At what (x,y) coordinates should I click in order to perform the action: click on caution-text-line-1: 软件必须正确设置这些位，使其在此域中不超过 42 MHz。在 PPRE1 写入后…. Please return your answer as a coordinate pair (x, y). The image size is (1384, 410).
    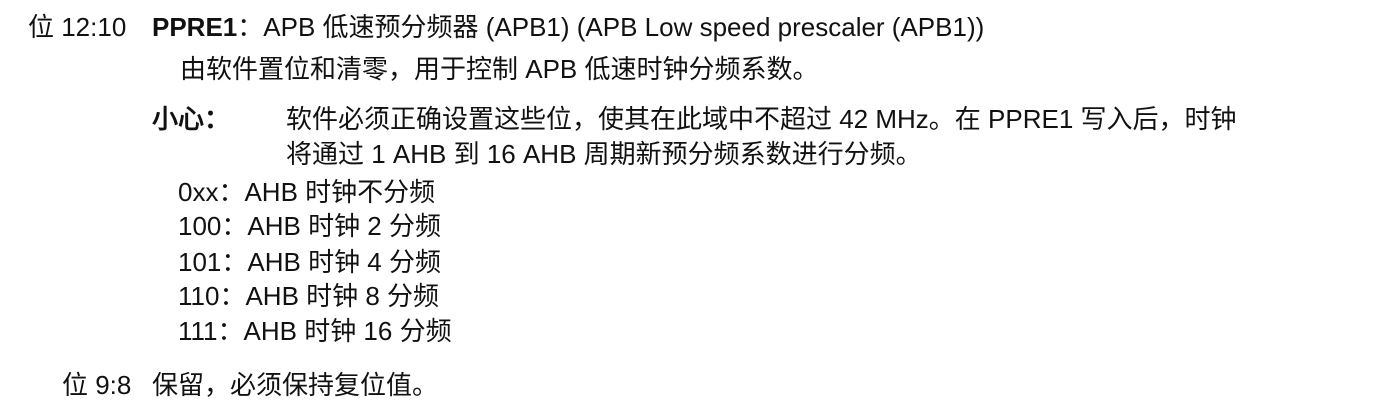
    Looking at the image, I should click on (761, 119).